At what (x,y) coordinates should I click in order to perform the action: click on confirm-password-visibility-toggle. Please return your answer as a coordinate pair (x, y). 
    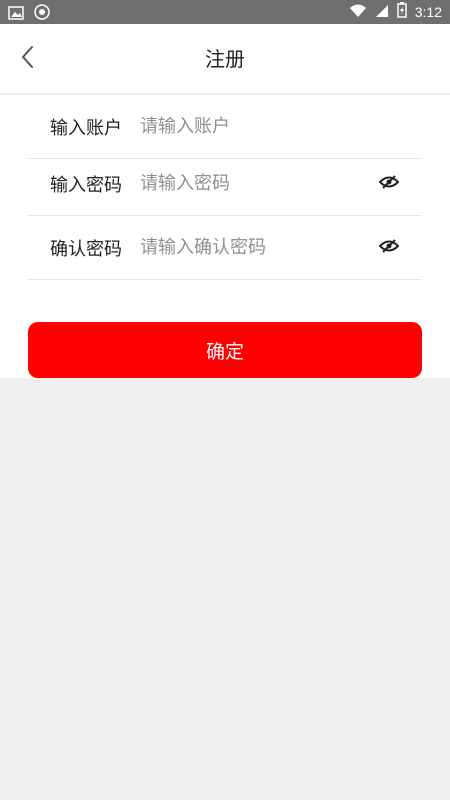
    Looking at the image, I should click on (389, 248).